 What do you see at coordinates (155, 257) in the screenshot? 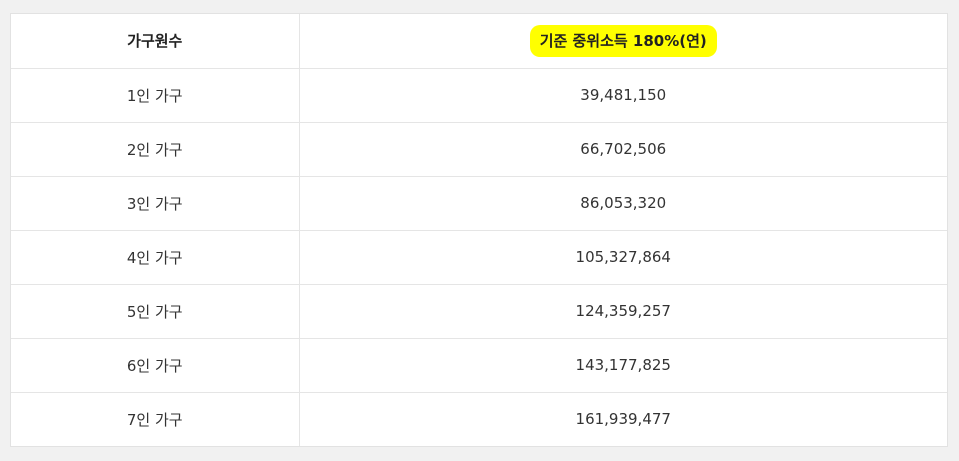
I see `household-size-cell: 4인 가구` at bounding box center [155, 257].